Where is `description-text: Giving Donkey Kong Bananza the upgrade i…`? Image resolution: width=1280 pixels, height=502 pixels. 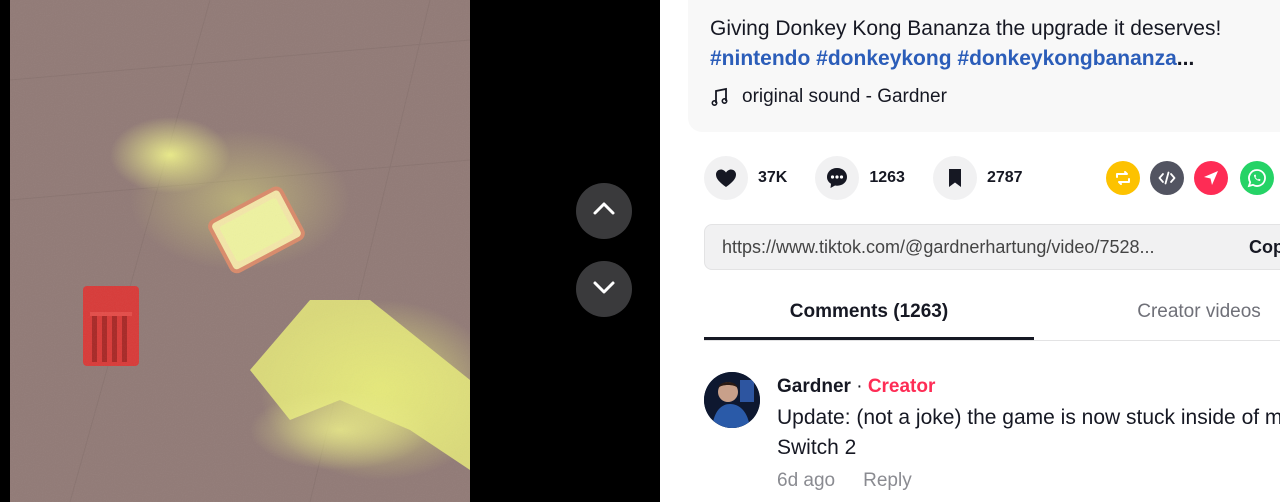 description-text: Giving Donkey Kong Bananza the upgrade i… is located at coordinates (966, 28).